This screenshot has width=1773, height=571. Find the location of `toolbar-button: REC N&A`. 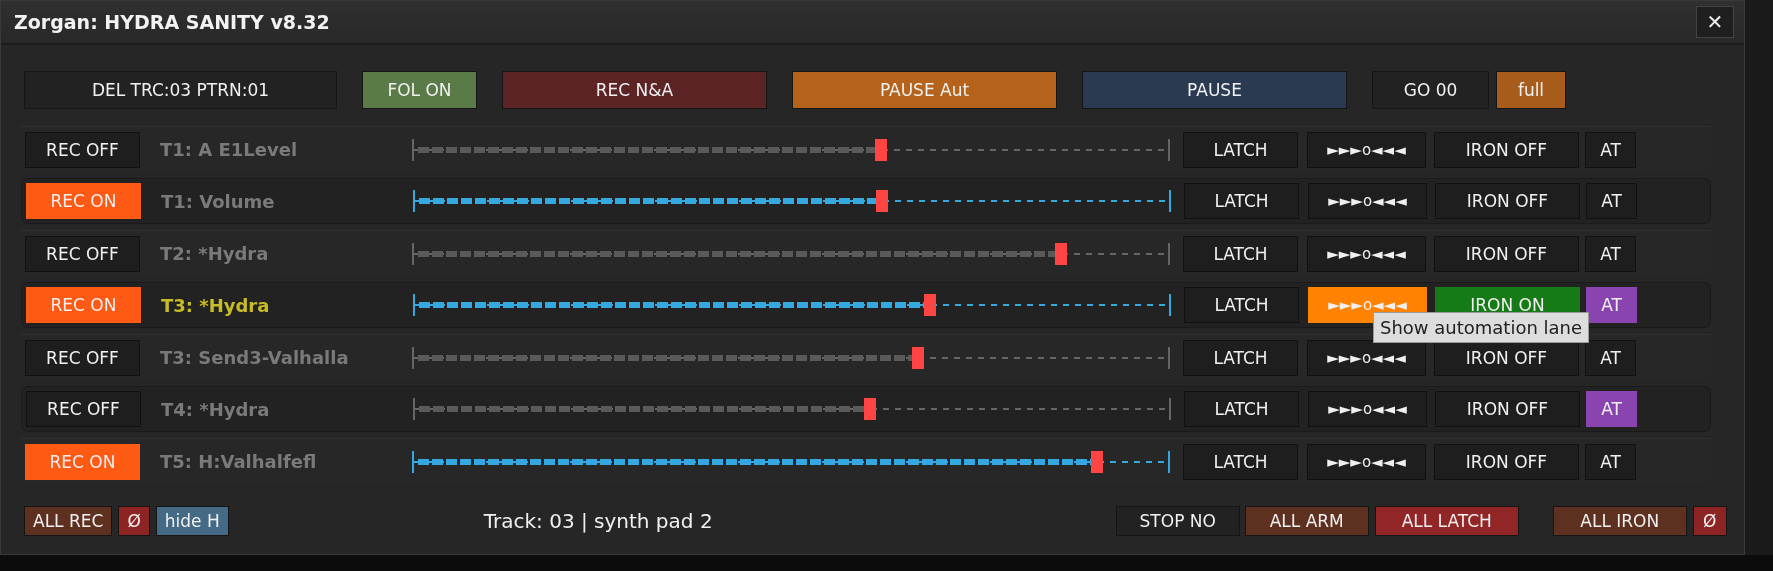

toolbar-button: REC N&A is located at coordinates (634, 90).